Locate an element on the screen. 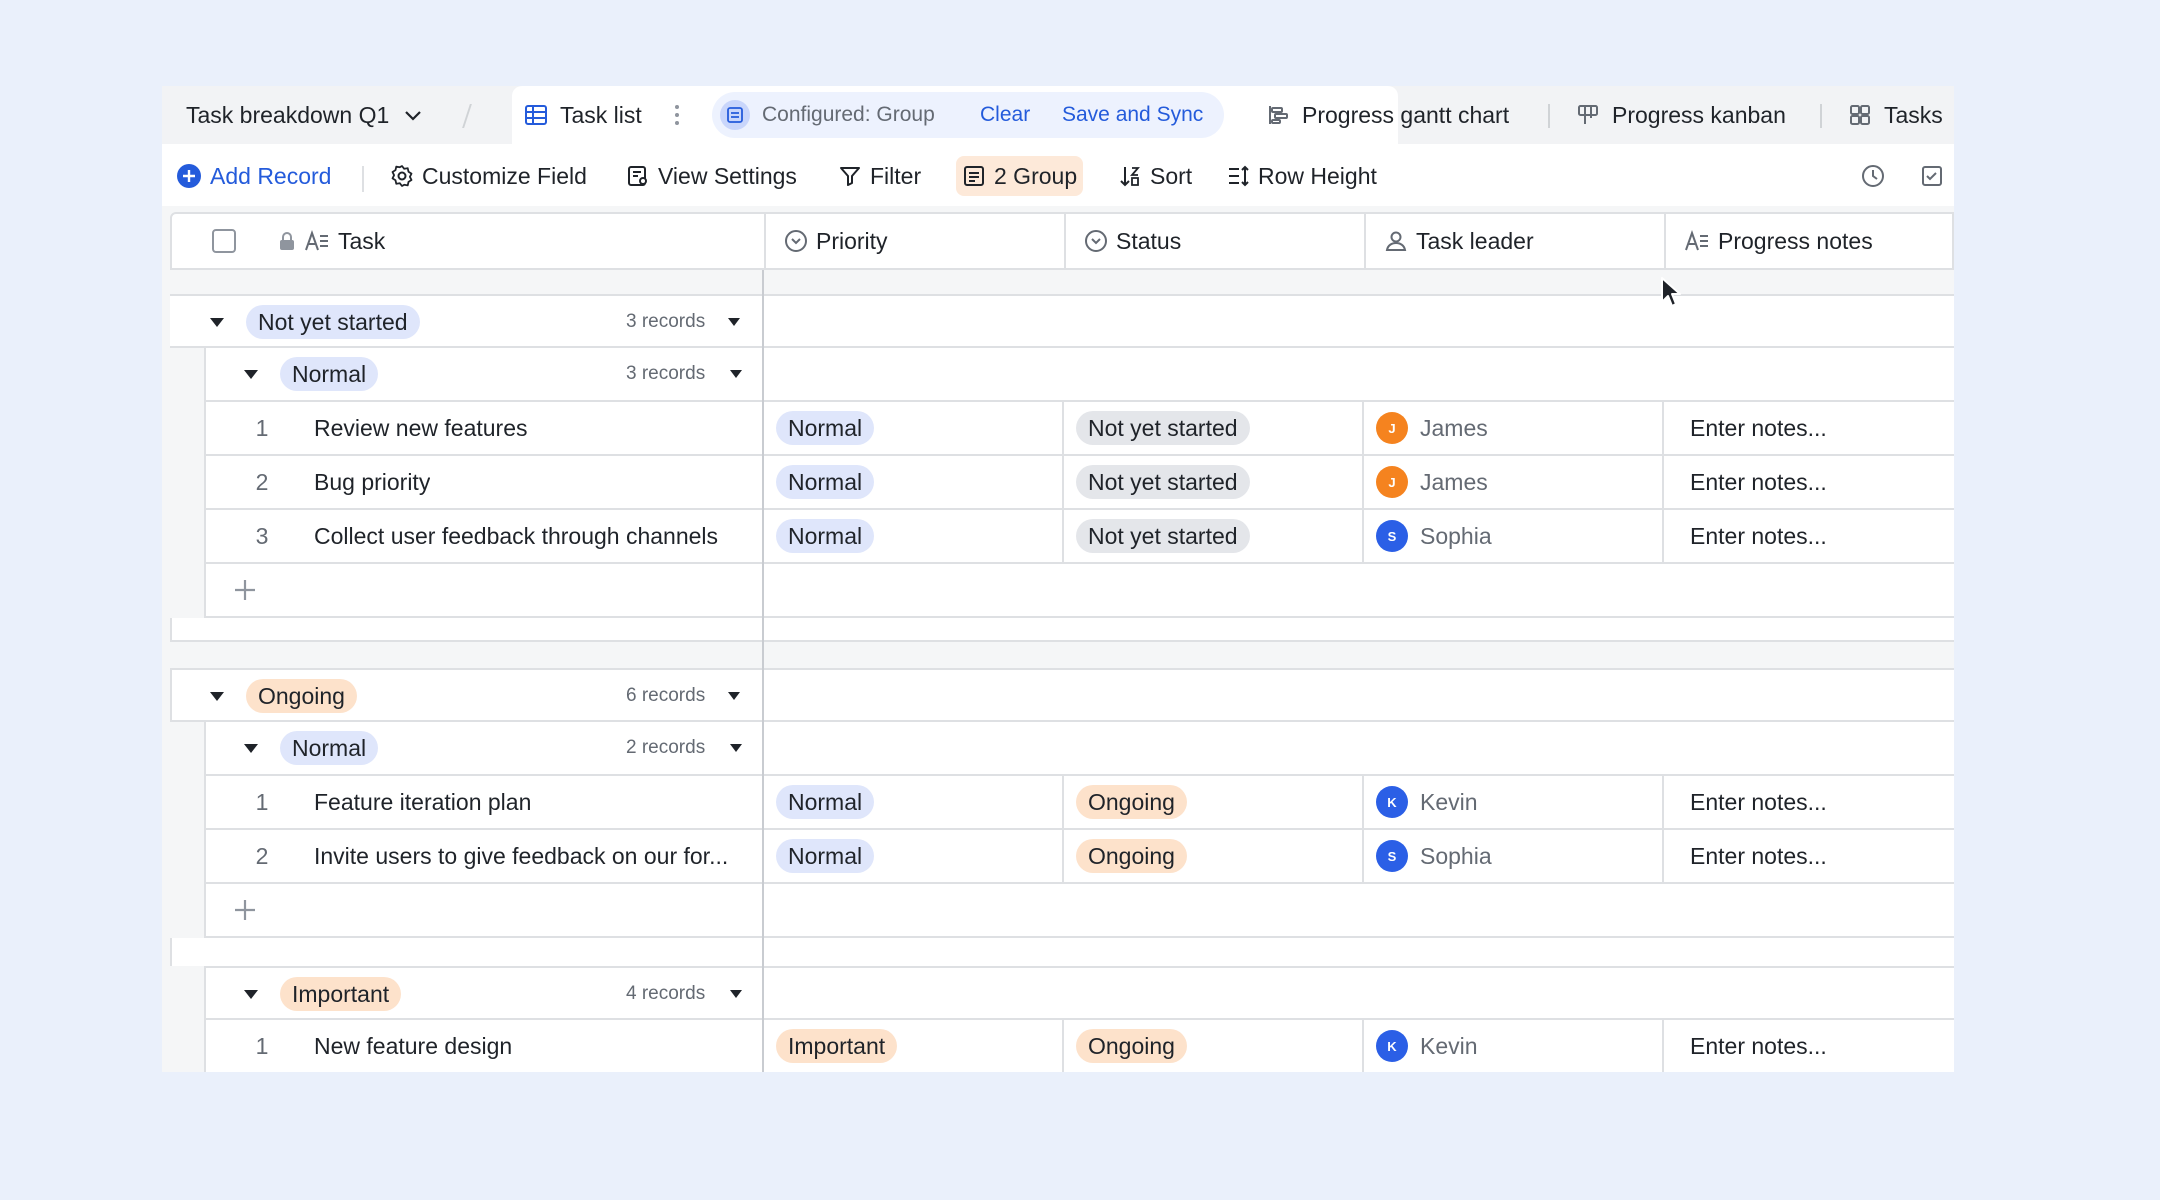 Image resolution: width=2160 pixels, height=1200 pixels. customize-field-button: Customize Field is located at coordinates (488, 176).